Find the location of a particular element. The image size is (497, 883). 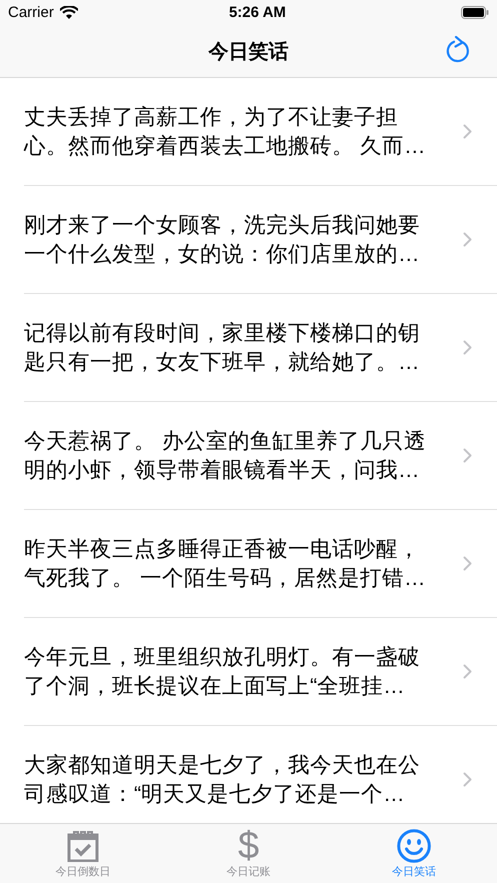

tab-item: $ 今日记账 is located at coordinates (249, 853).